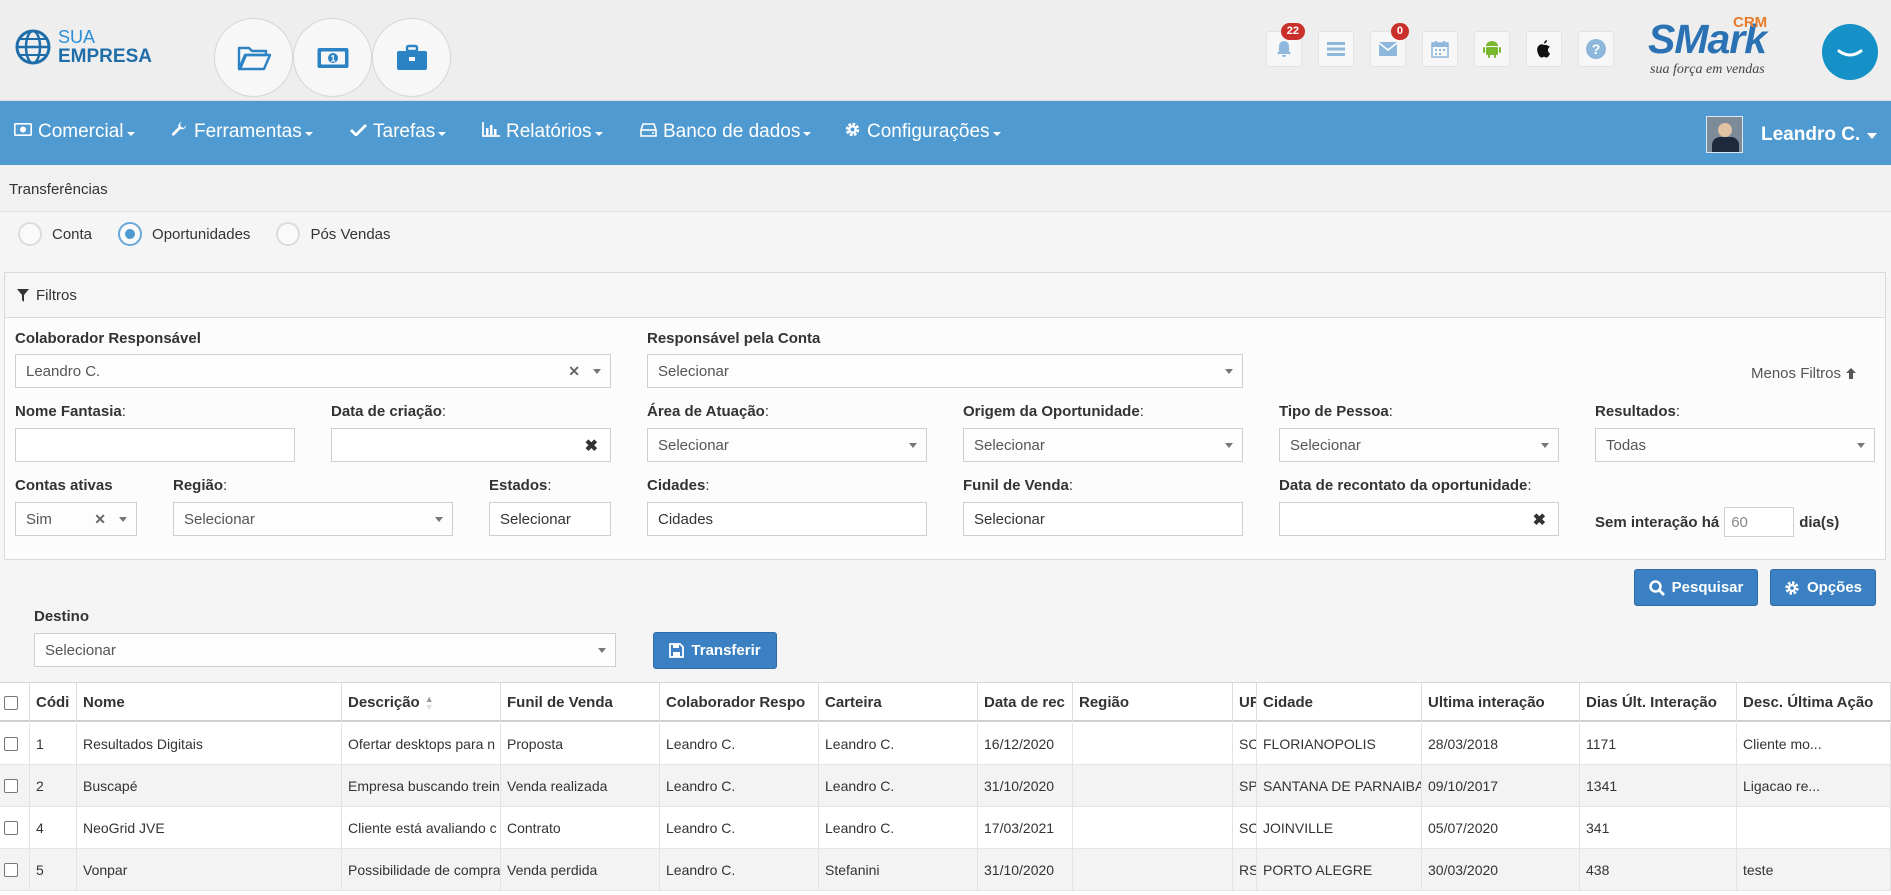 Image resolution: width=1891 pixels, height=895 pixels. I want to click on messages-button: 0, so click(1389, 45).